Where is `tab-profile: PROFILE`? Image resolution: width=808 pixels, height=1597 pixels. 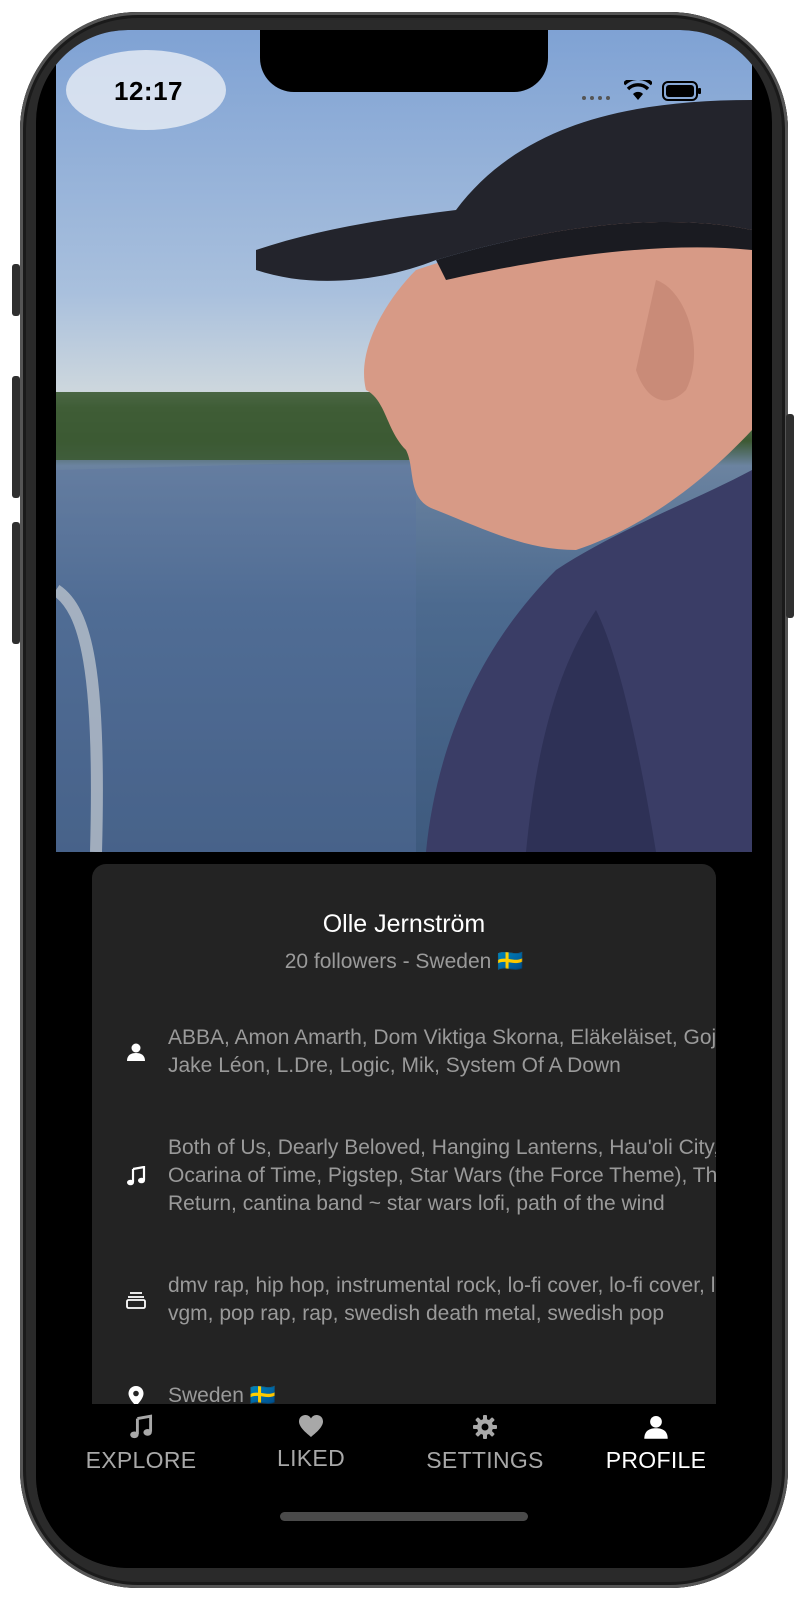
tab-profile: PROFILE is located at coordinates (656, 1444).